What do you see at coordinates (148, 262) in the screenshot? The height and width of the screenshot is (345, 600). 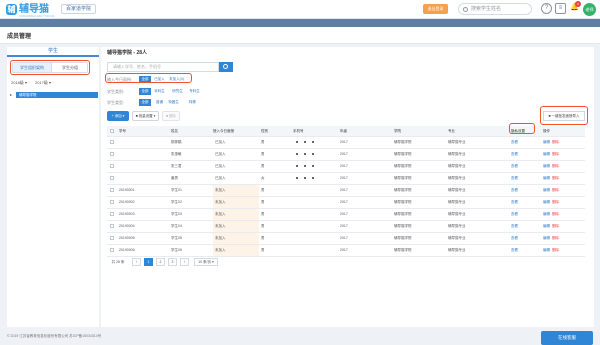 I see `page-number-button: 1` at bounding box center [148, 262].